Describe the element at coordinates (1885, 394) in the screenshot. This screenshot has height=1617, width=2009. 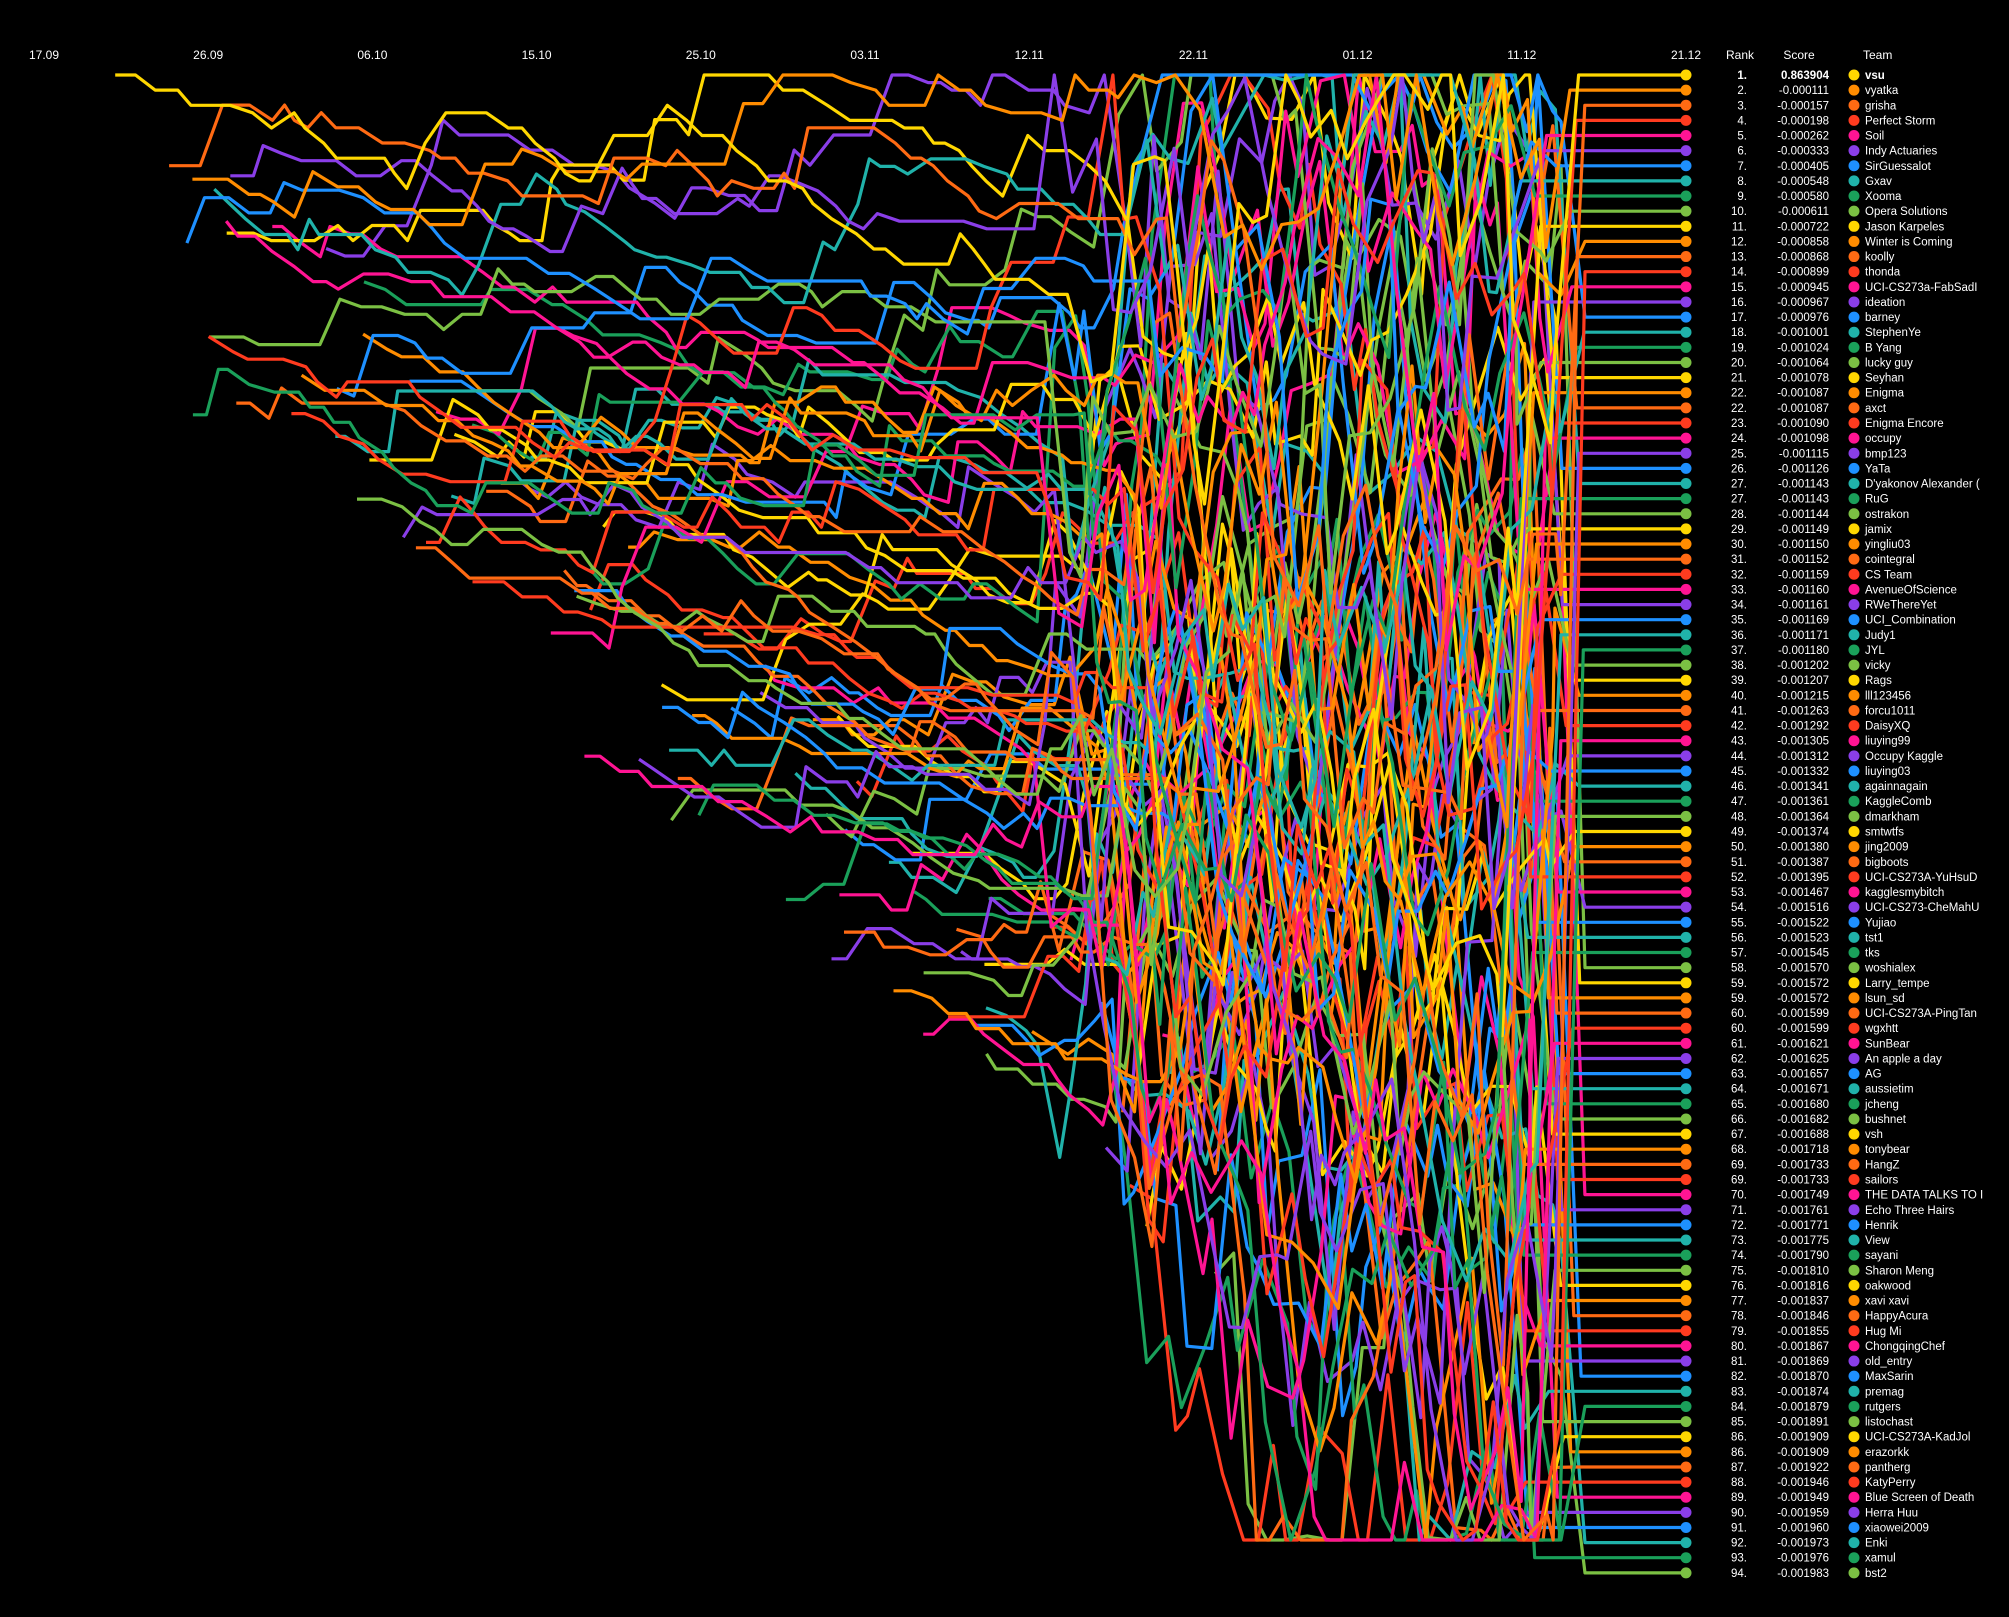
I see `legend-team-name: Enigma` at that location.